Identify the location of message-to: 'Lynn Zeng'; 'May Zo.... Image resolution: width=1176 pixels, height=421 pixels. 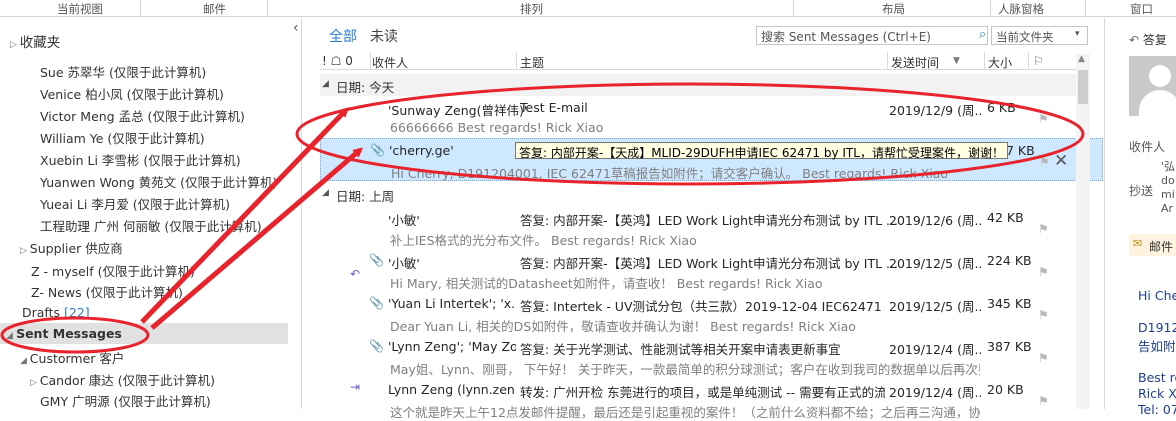
(452, 346).